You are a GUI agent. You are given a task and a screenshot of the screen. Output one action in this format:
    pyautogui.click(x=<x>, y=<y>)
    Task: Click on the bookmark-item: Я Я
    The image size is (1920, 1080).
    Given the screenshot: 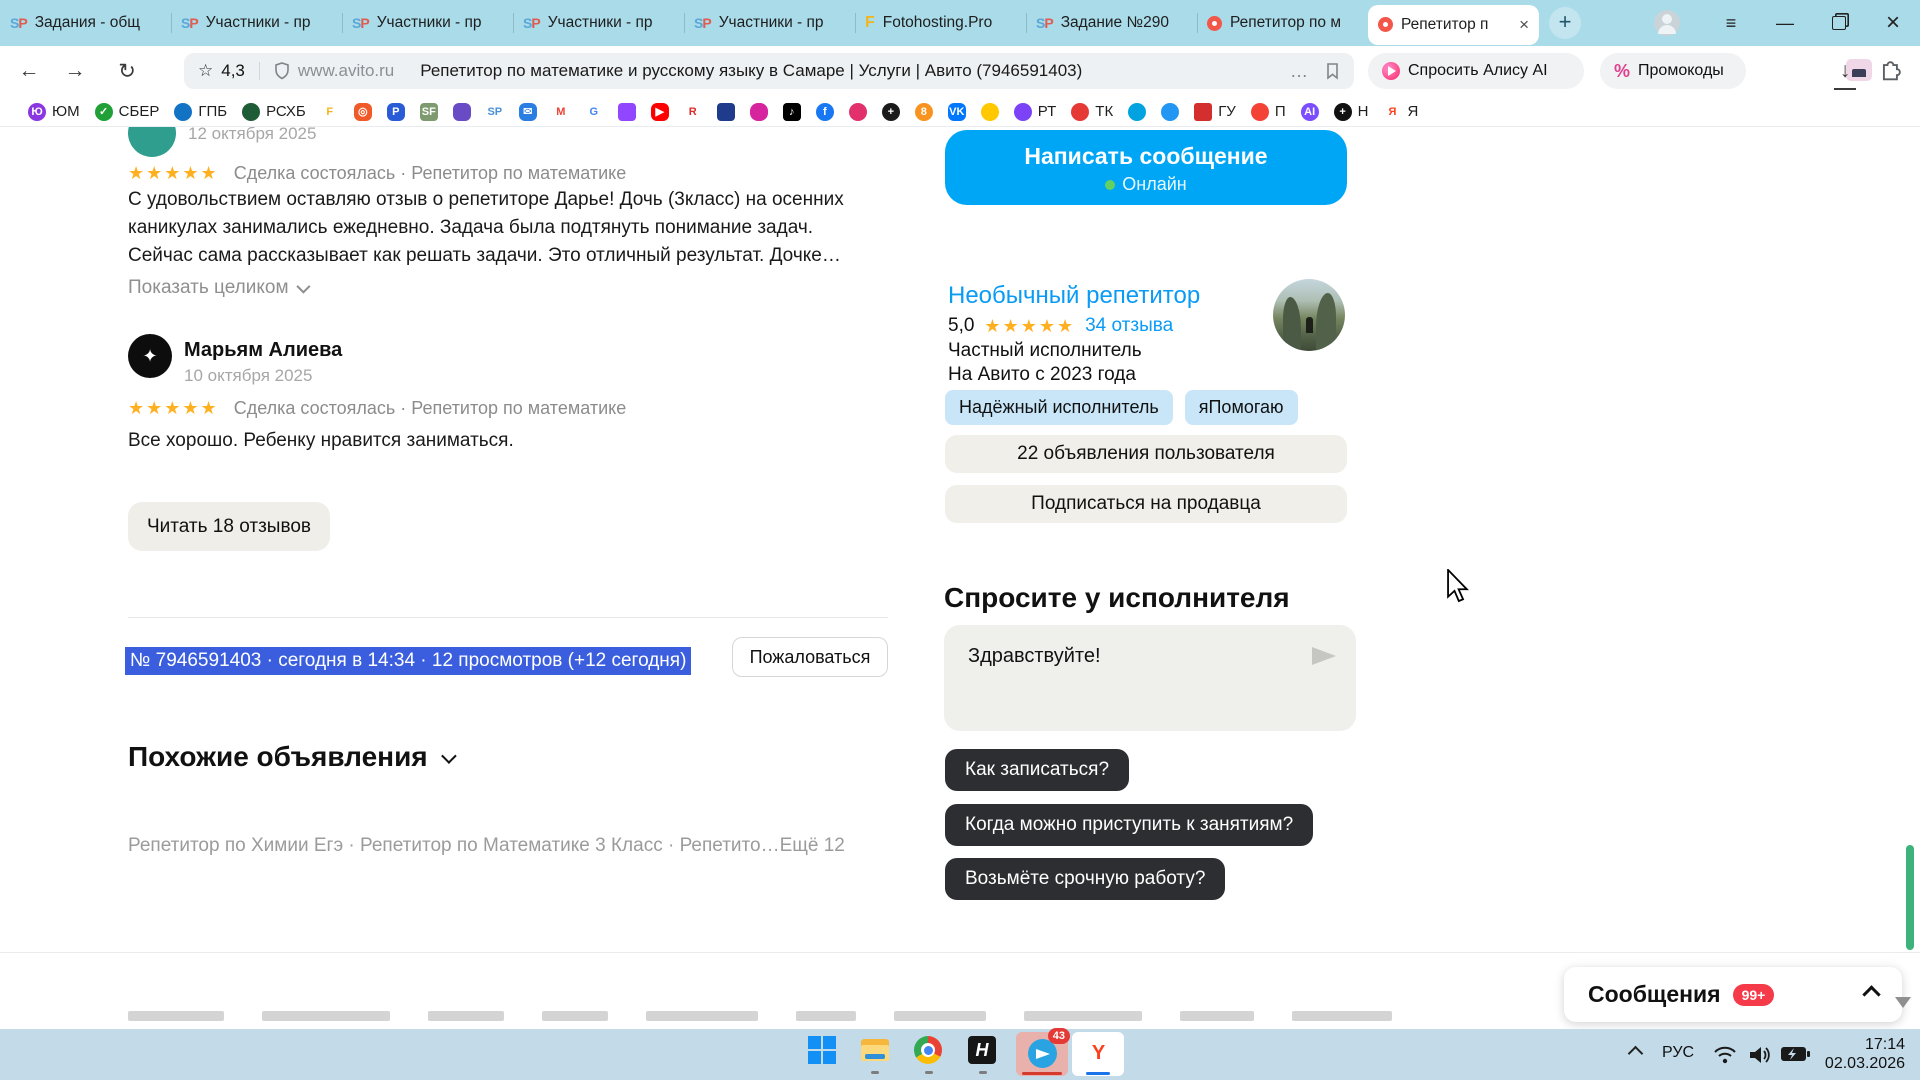 What is the action you would take?
    pyautogui.click(x=1401, y=112)
    